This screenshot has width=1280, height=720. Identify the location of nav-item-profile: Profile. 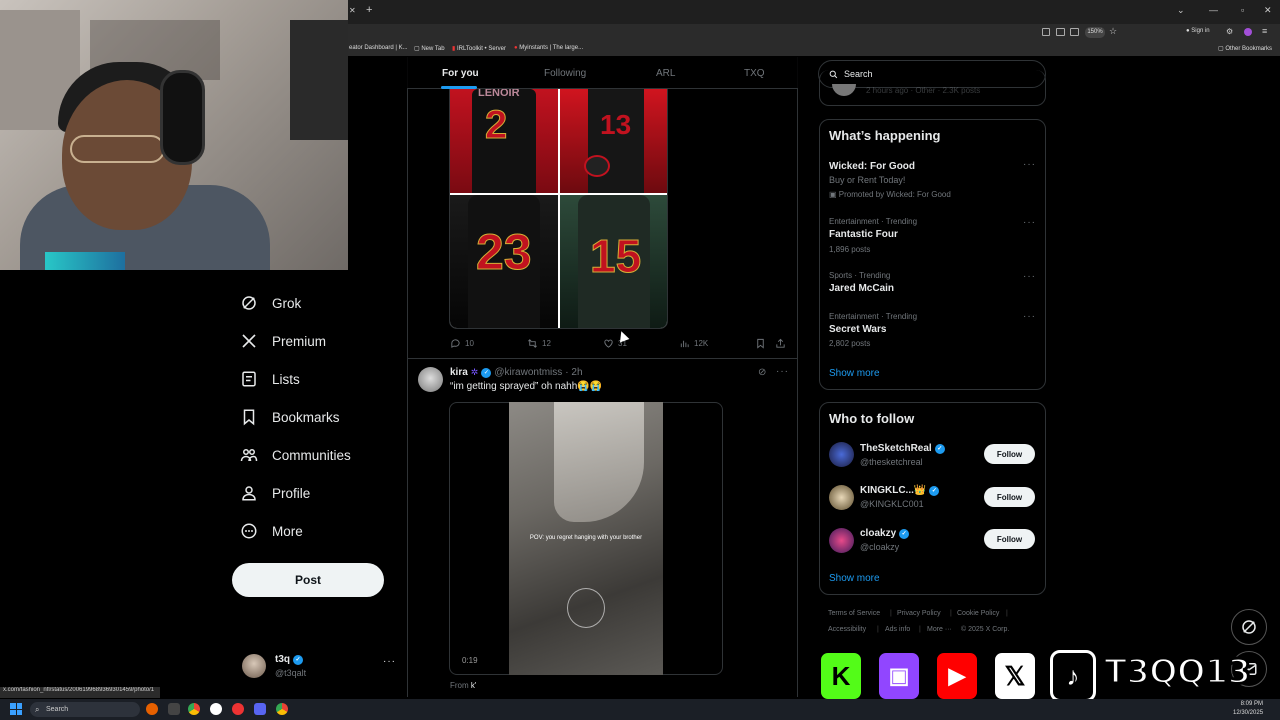
(275, 493).